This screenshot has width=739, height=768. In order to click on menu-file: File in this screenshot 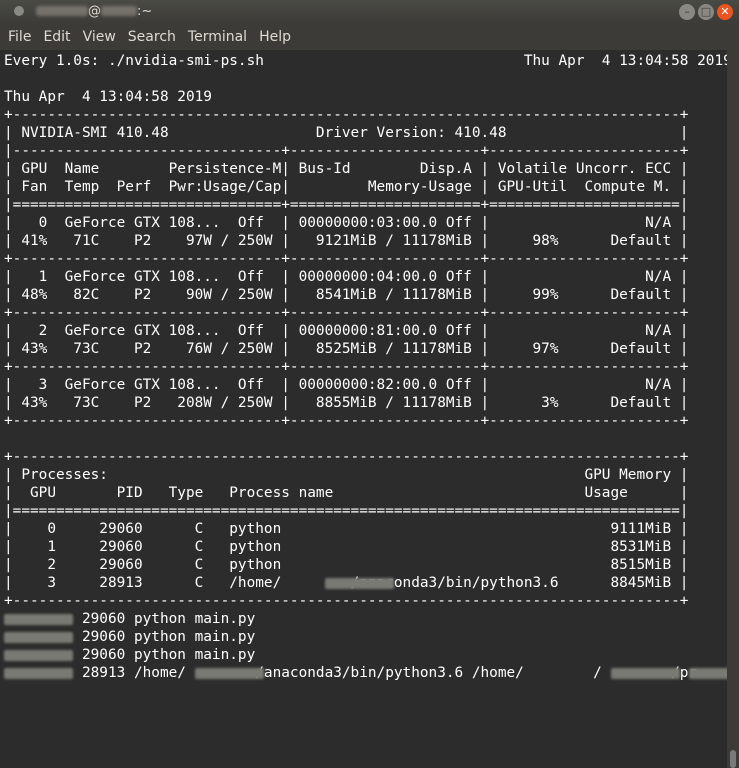, I will do `click(19, 37)`.